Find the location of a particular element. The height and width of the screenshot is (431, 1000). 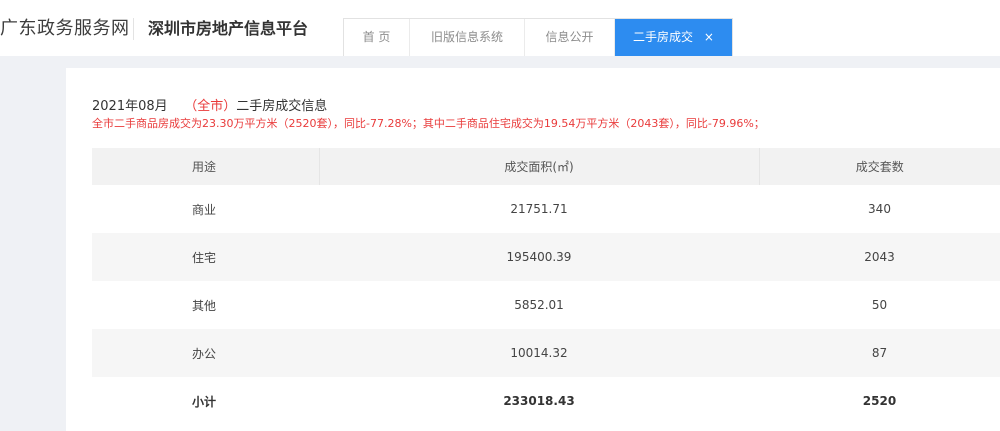

tab-old-system-label: 旧版信息系统 is located at coordinates (466, 37).